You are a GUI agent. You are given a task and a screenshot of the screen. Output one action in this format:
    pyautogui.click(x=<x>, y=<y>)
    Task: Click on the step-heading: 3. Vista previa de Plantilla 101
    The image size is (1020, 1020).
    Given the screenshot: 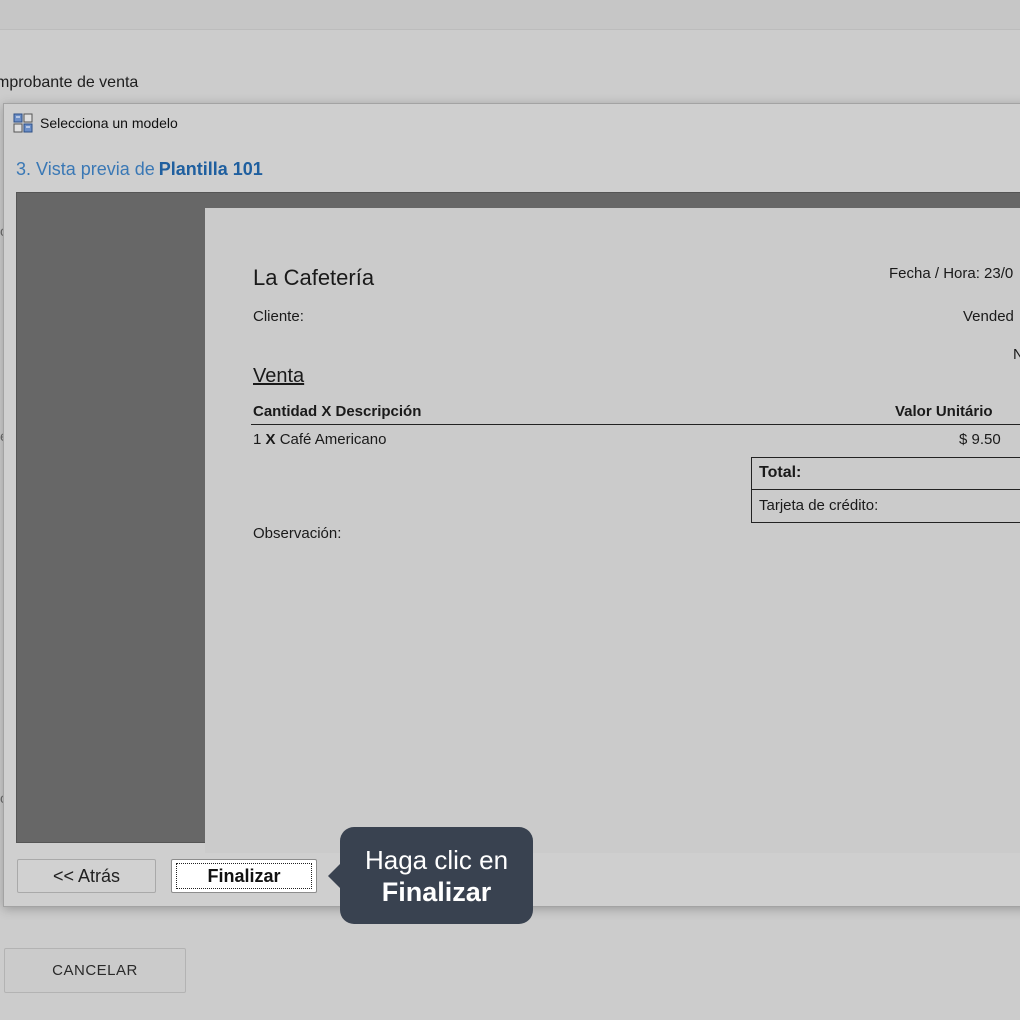 What is the action you would take?
    pyautogui.click(x=139, y=169)
    